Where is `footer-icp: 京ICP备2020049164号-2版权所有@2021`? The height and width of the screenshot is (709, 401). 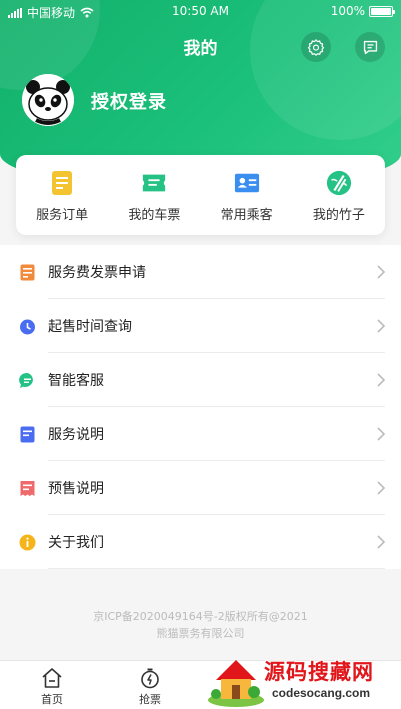 footer-icp: 京ICP备2020049164号-2版权所有@2021 is located at coordinates (200, 616).